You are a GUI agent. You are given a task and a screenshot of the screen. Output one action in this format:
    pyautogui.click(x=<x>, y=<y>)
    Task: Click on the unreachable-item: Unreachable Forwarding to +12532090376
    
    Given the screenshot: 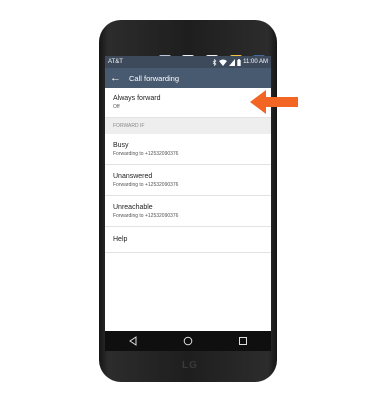 What is the action you would take?
    pyautogui.click(x=188, y=211)
    